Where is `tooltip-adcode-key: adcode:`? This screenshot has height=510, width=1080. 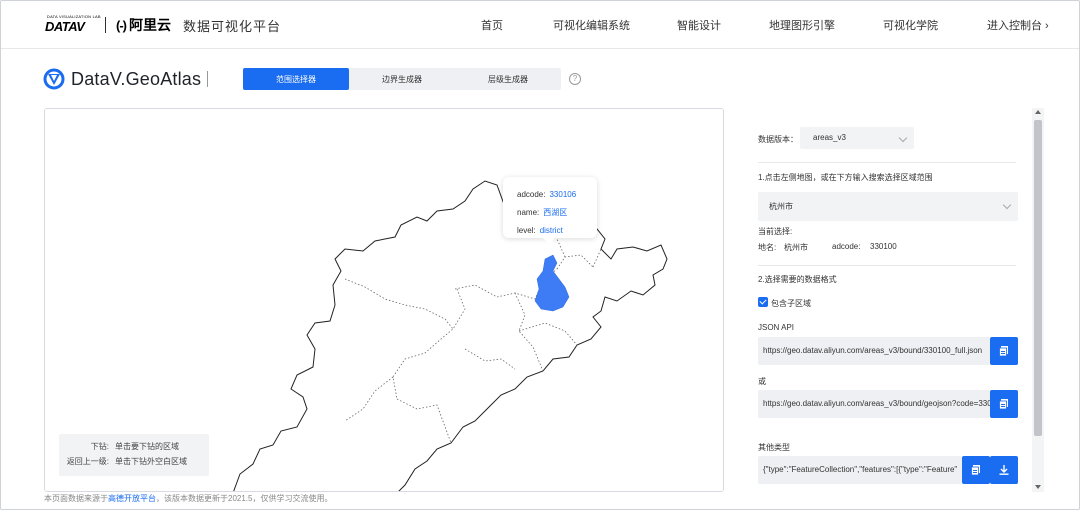 tooltip-adcode-key: adcode: is located at coordinates (531, 194).